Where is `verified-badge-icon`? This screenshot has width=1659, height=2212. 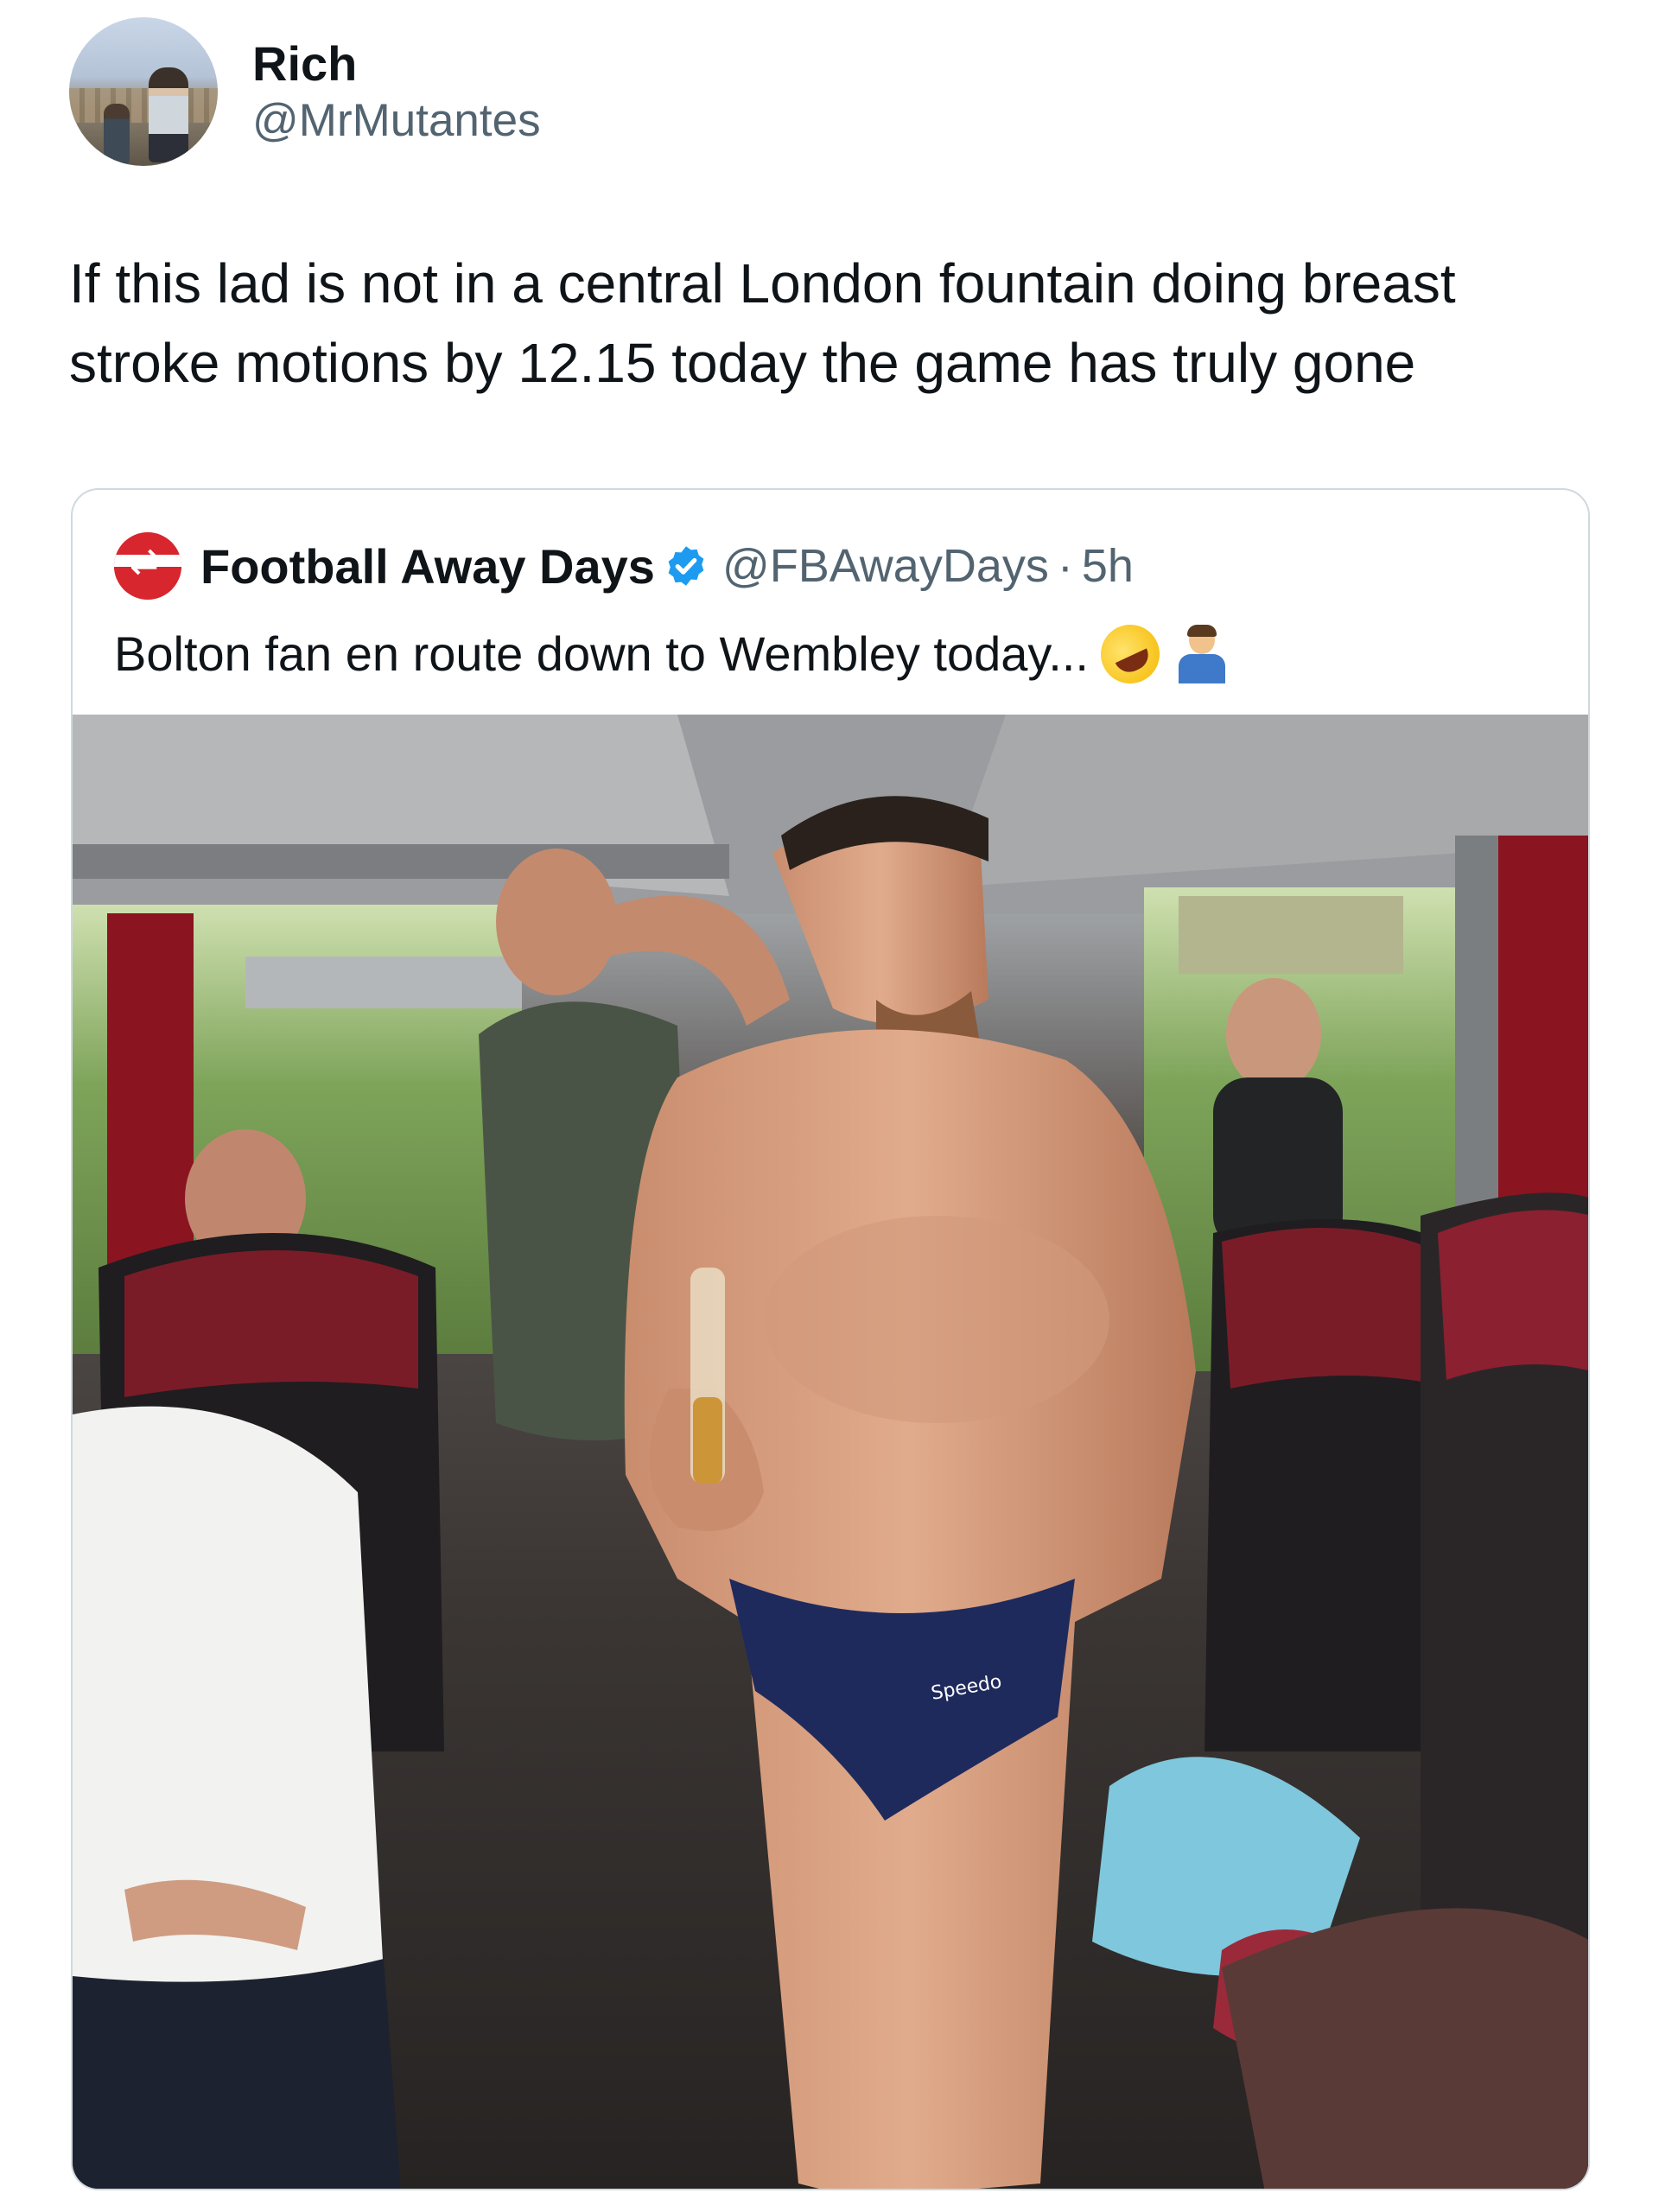 verified-badge-icon is located at coordinates (686, 566).